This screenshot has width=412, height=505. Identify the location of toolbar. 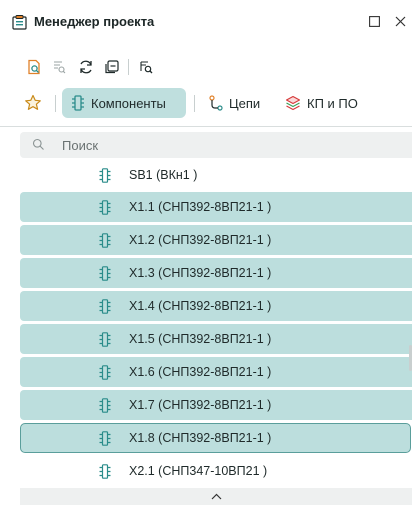
(206, 68).